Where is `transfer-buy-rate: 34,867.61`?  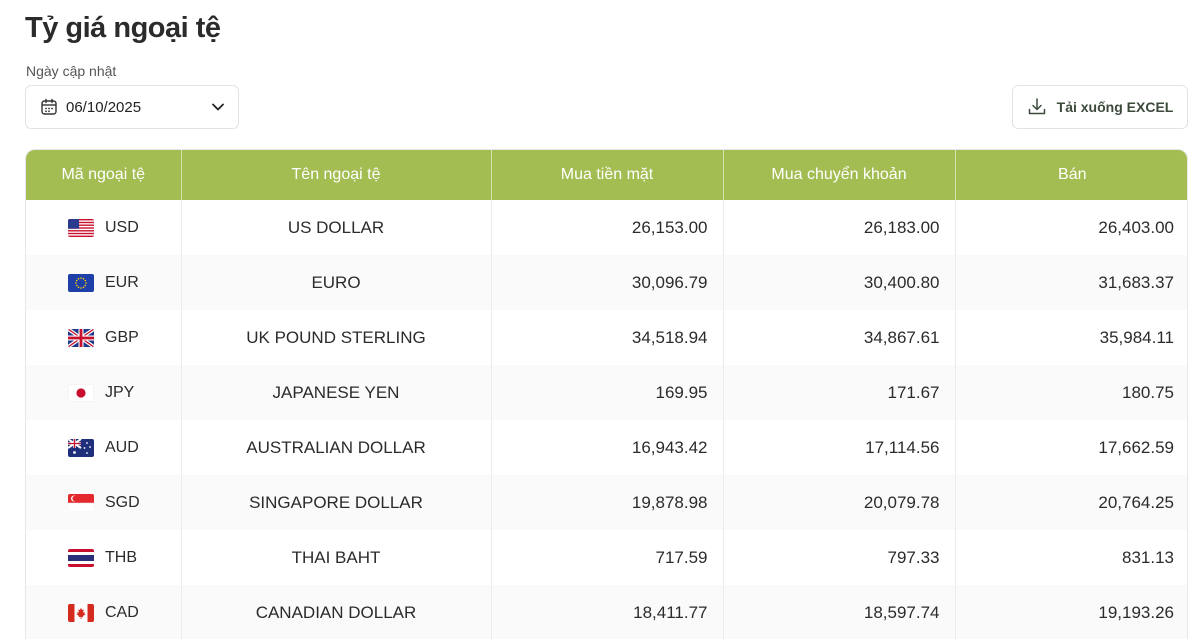
transfer-buy-rate: 34,867.61 is located at coordinates (839, 337).